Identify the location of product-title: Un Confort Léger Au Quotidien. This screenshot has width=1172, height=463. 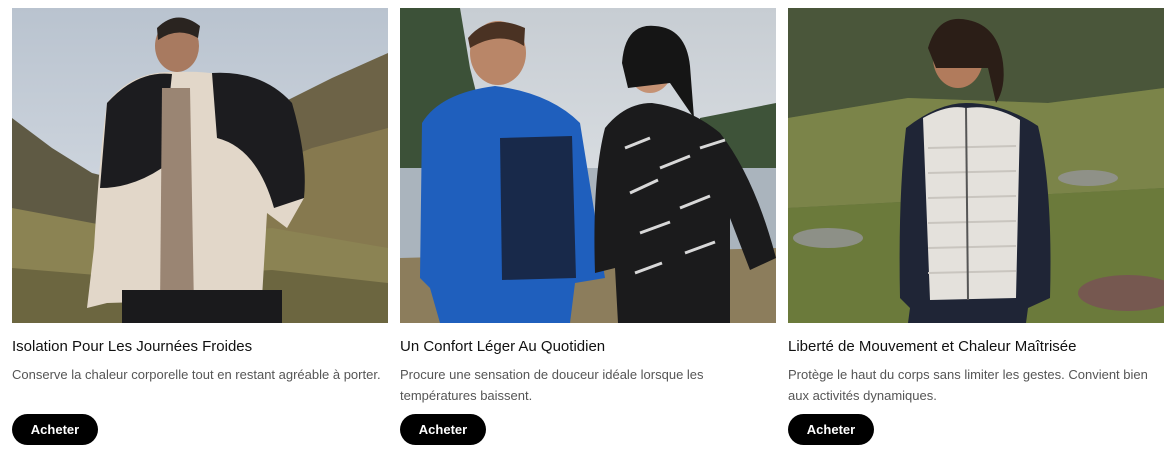
(503, 346).